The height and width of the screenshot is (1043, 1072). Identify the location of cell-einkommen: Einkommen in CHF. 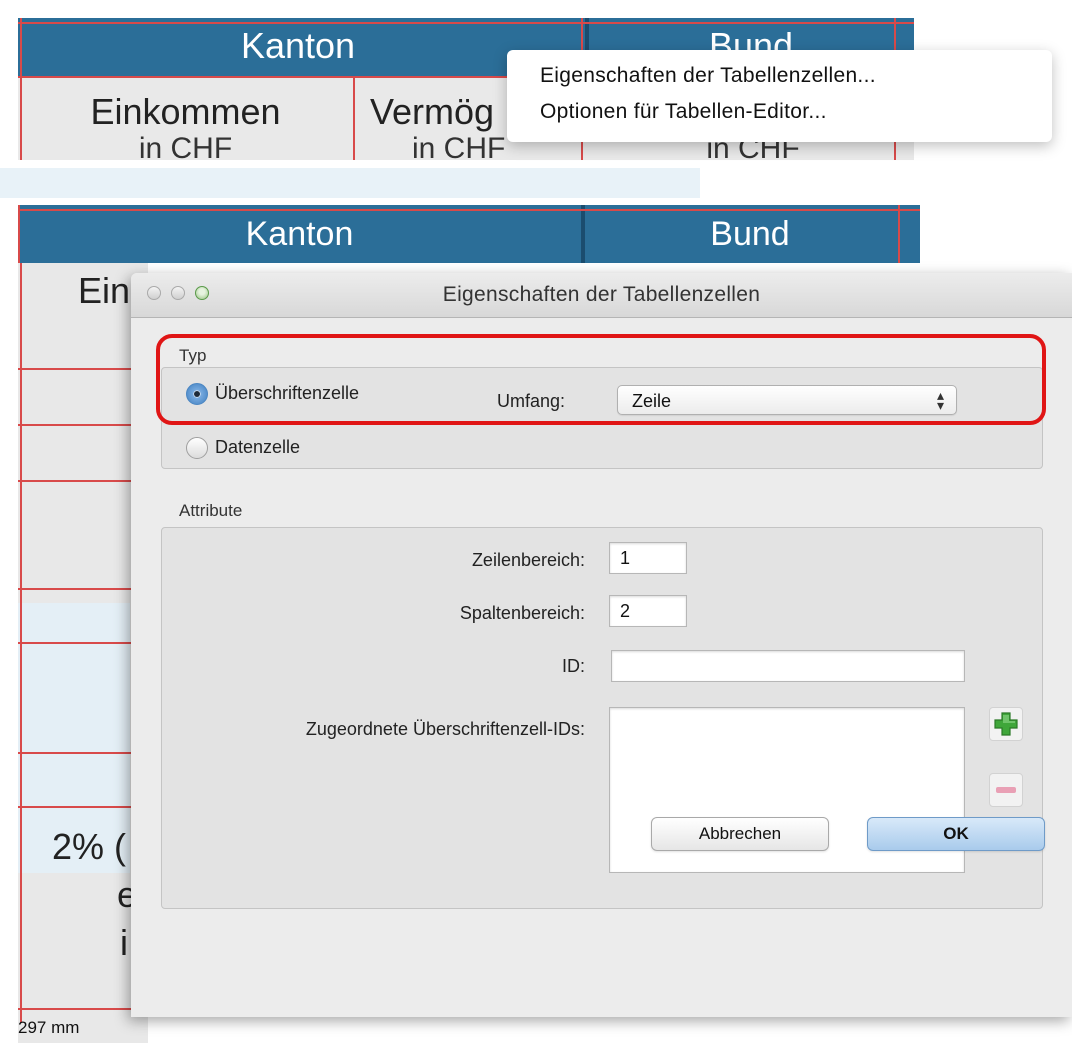
(185, 119).